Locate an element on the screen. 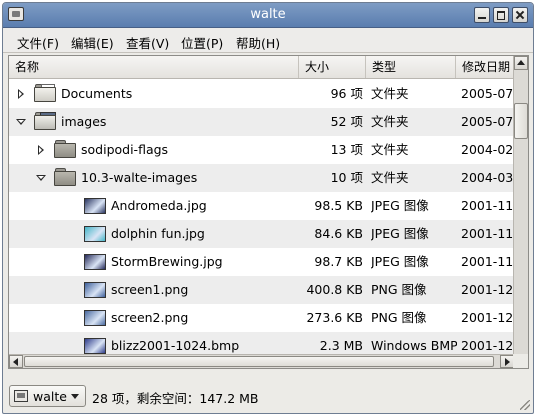  scroll-corner is located at coordinates (520, 361).